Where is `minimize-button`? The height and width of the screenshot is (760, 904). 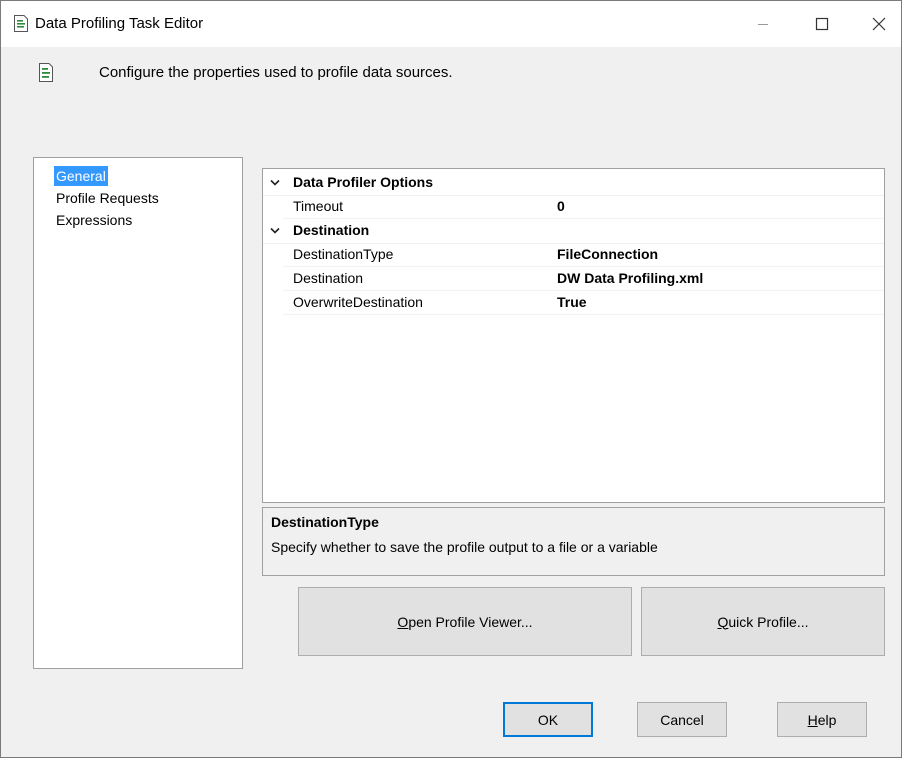 minimize-button is located at coordinates (763, 24).